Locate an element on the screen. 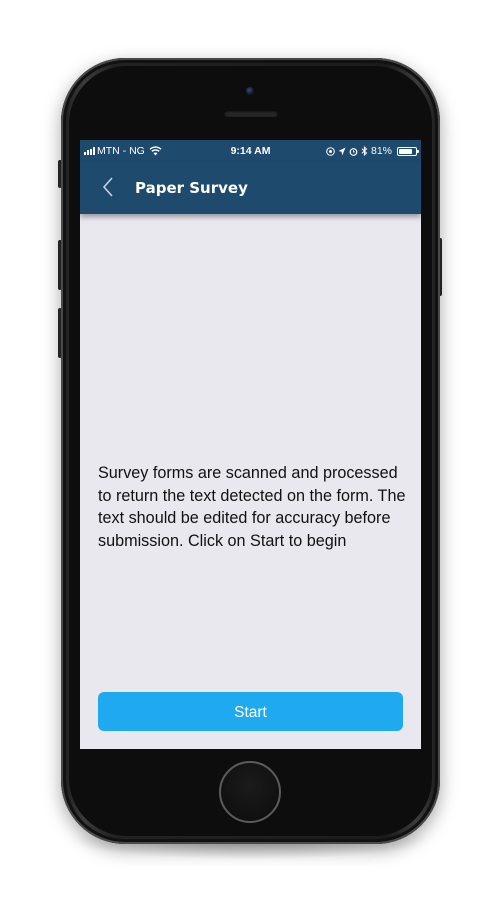 Image resolution: width=501 pixels, height=902 pixels. battery-fill is located at coordinates (405, 151).